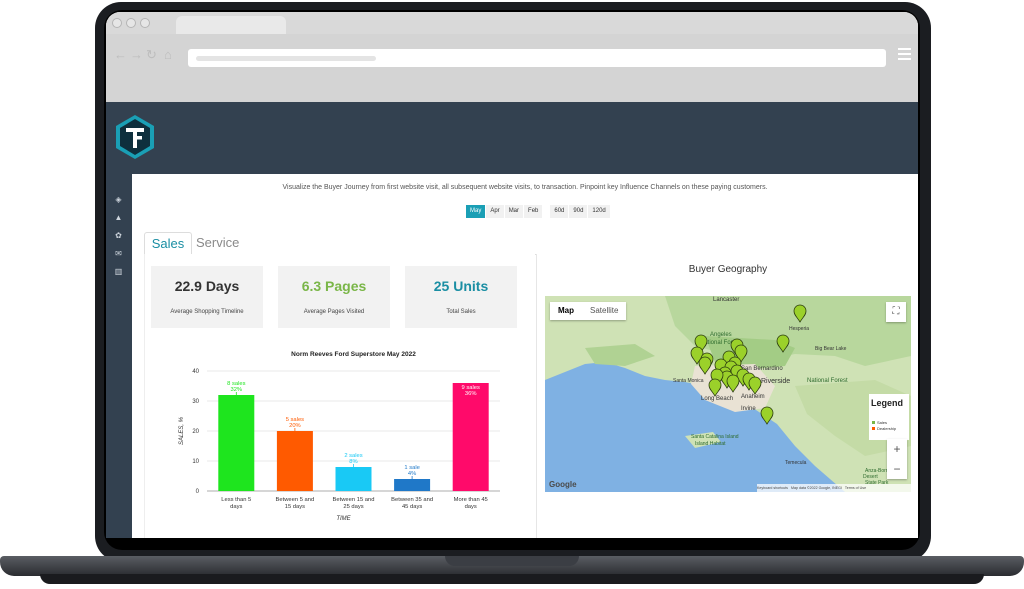  What do you see at coordinates (512, 68) in the screenshot?
I see `browser-toolbar: ← → ↻ ⌂` at bounding box center [512, 68].